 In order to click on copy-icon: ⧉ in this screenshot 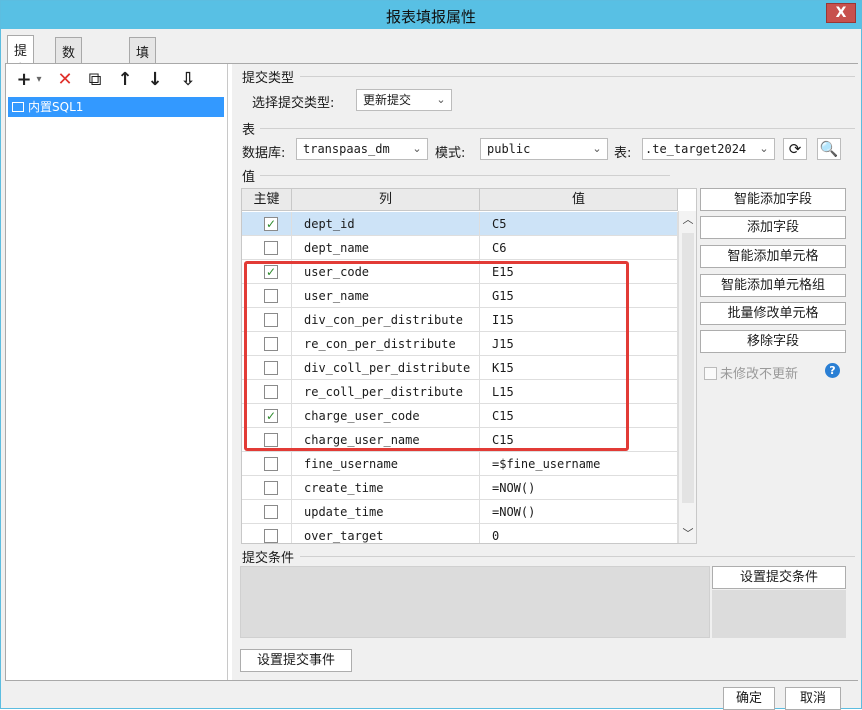, I will do `click(95, 80)`.